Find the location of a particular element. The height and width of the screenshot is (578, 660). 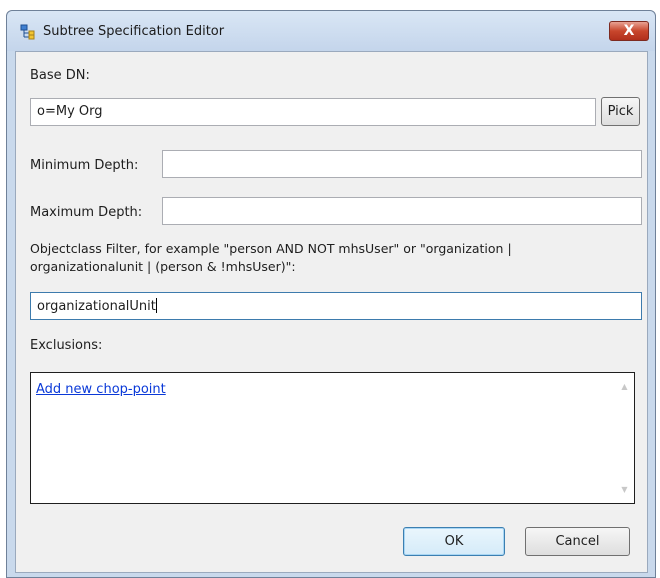

cancel-button: Cancel is located at coordinates (577, 541).